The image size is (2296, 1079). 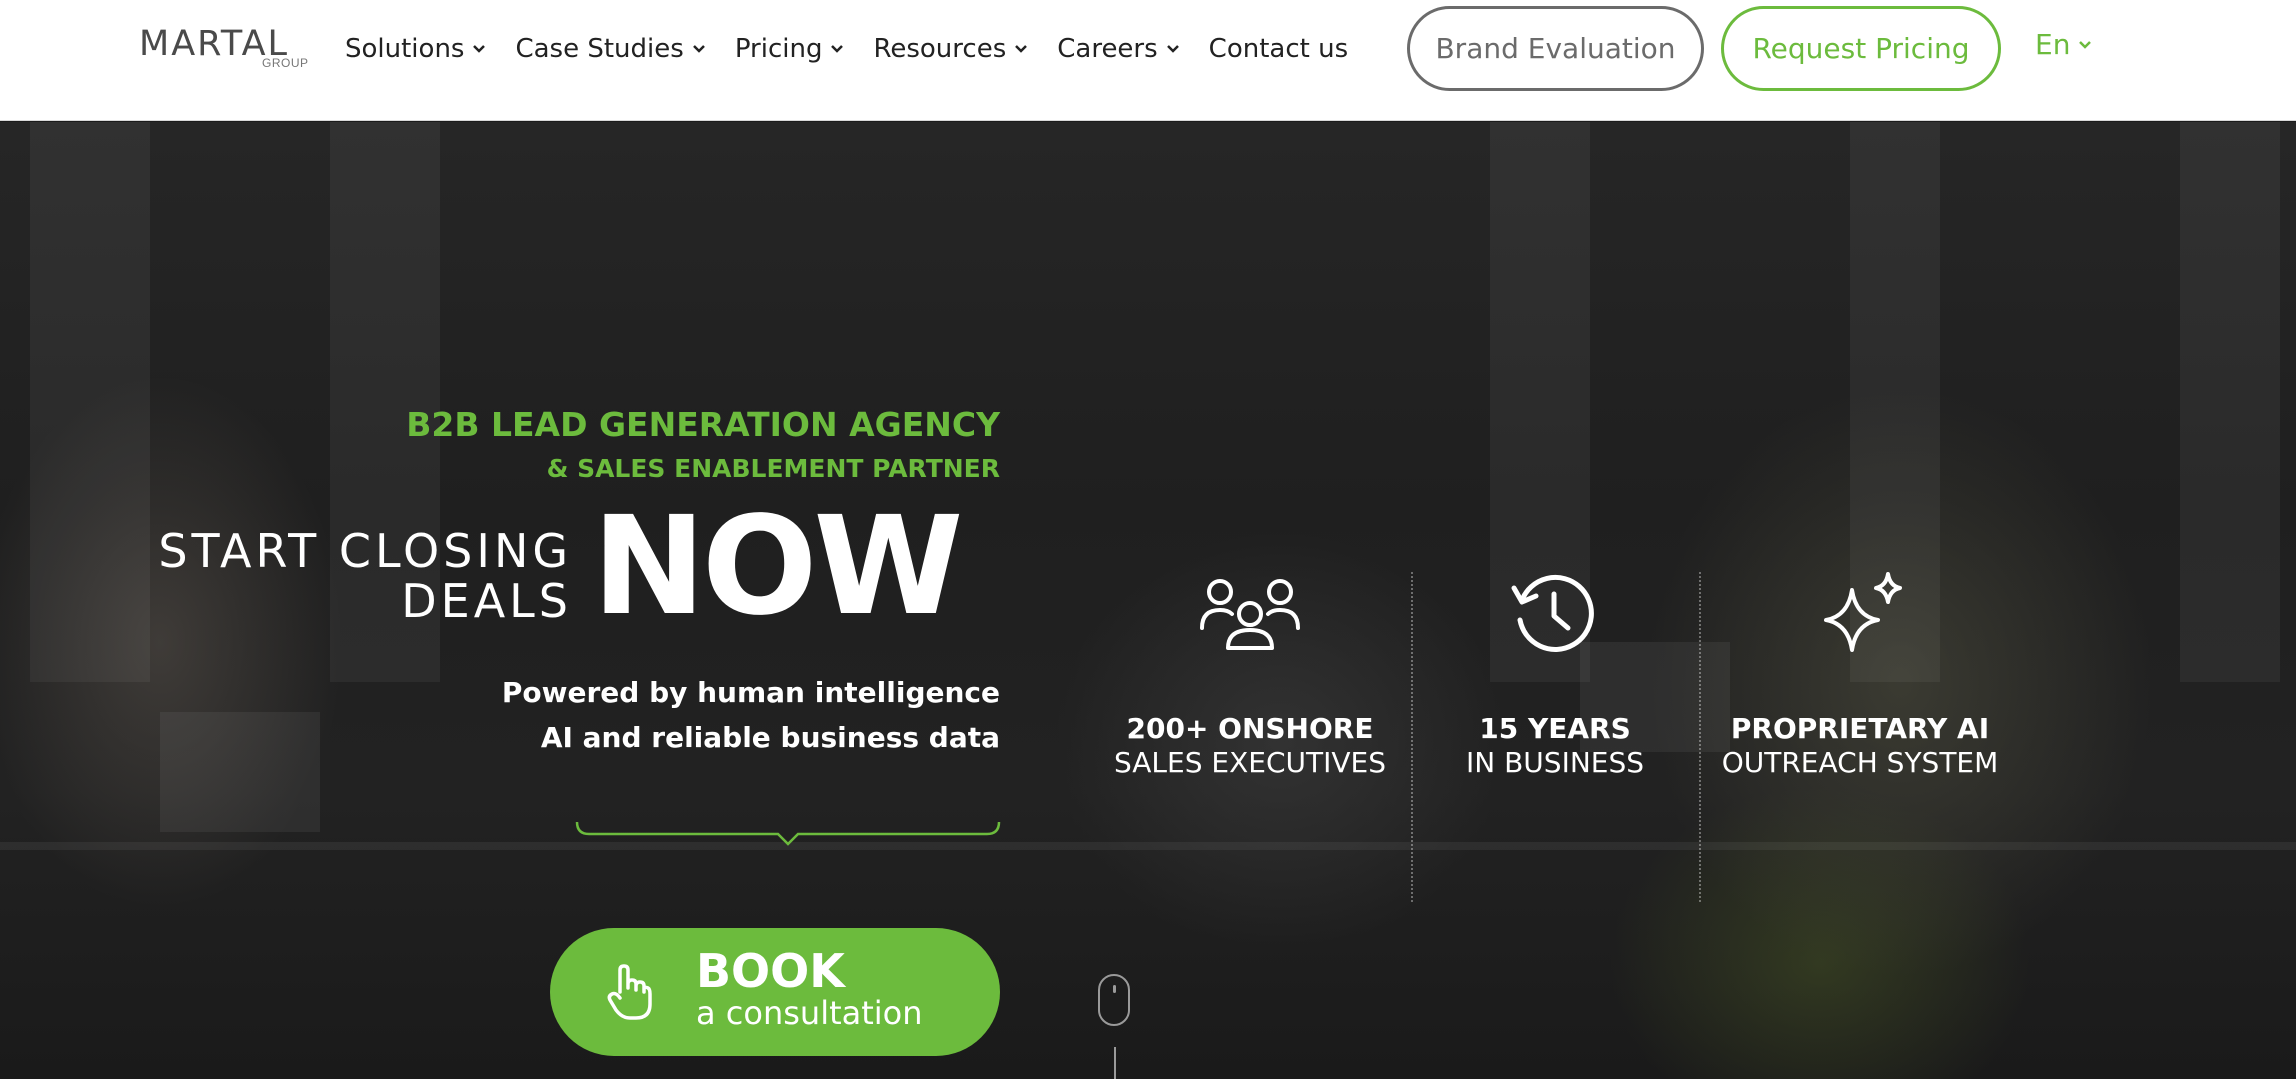 I want to click on nav-item-careers: Careers, so click(x=1118, y=49).